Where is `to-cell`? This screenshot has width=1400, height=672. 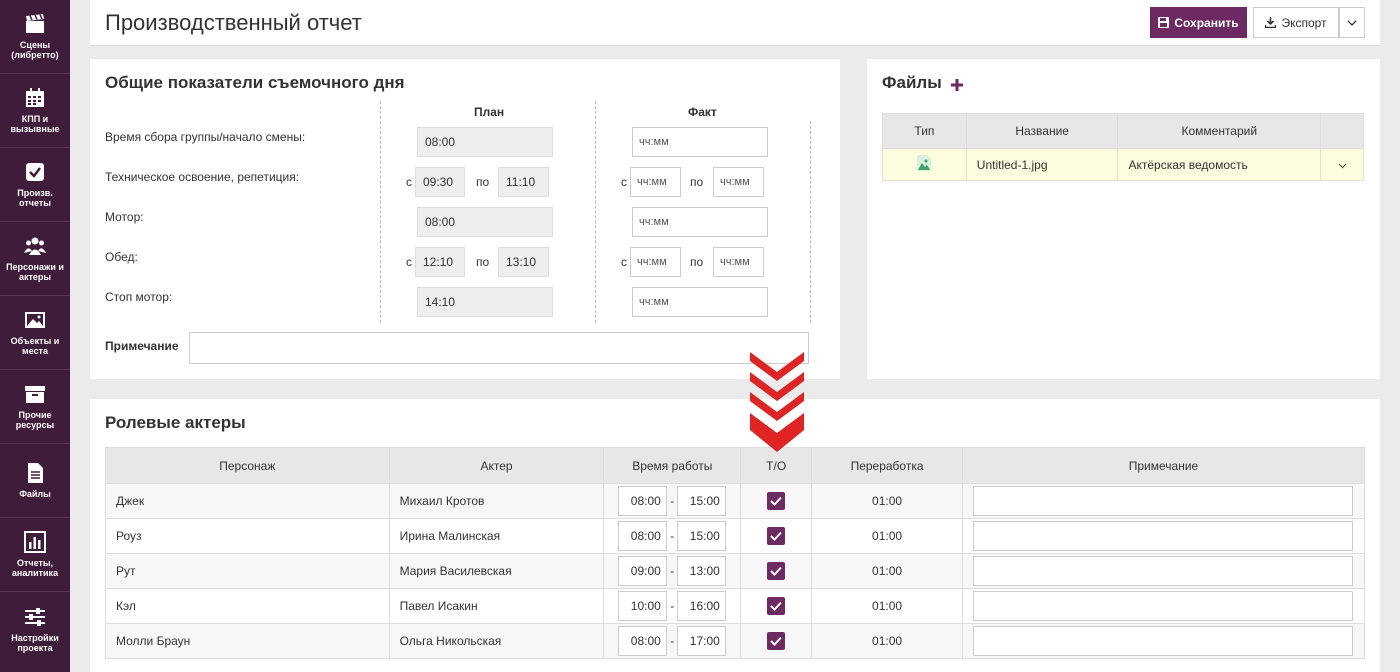
to-cell is located at coordinates (776, 606).